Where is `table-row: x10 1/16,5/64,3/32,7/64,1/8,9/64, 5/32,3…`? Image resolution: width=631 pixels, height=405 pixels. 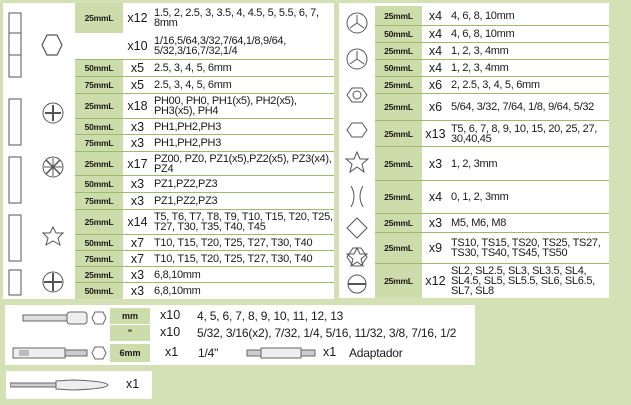
table-row: x10 1/16,5/64,3/32,7/64,1/8,9/64, 5/32,3… is located at coordinates (204, 46).